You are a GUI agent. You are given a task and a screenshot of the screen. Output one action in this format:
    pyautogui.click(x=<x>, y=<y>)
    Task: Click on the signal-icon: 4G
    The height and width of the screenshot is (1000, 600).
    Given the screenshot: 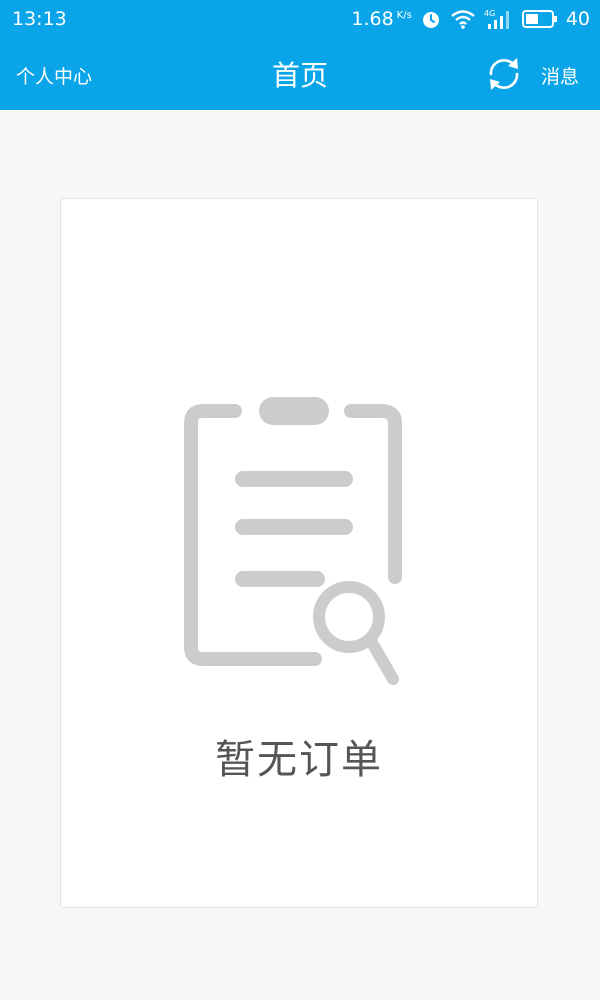 What is the action you would take?
    pyautogui.click(x=496, y=19)
    